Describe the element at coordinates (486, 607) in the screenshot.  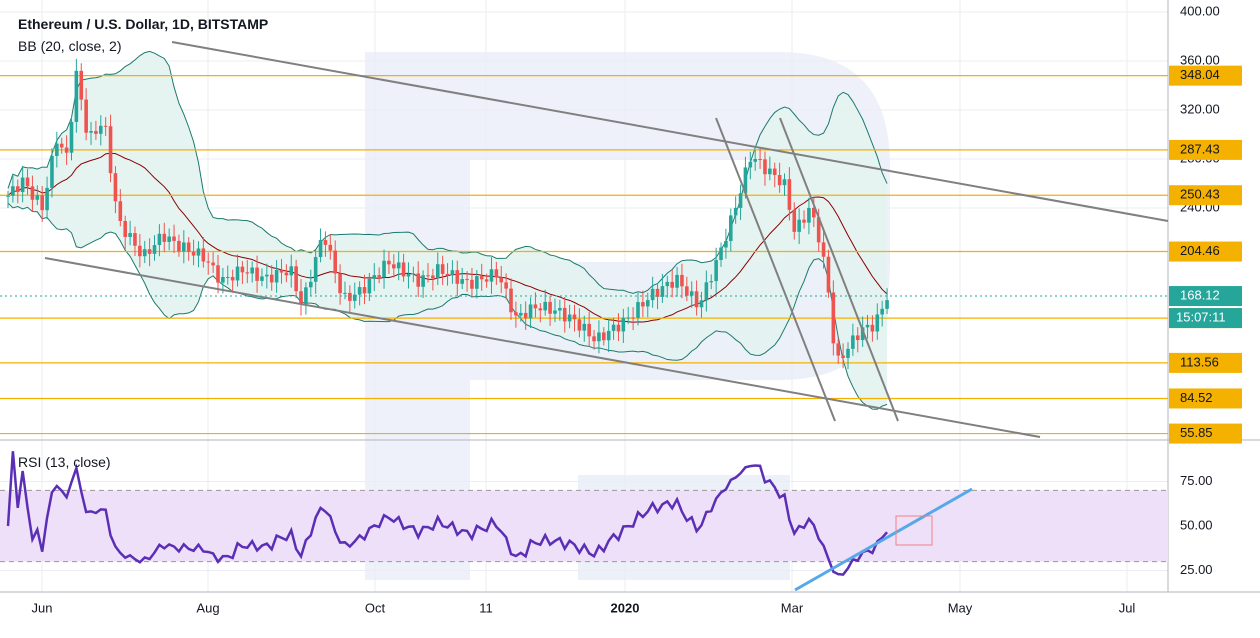
I see `time-axis-tick: 11` at that location.